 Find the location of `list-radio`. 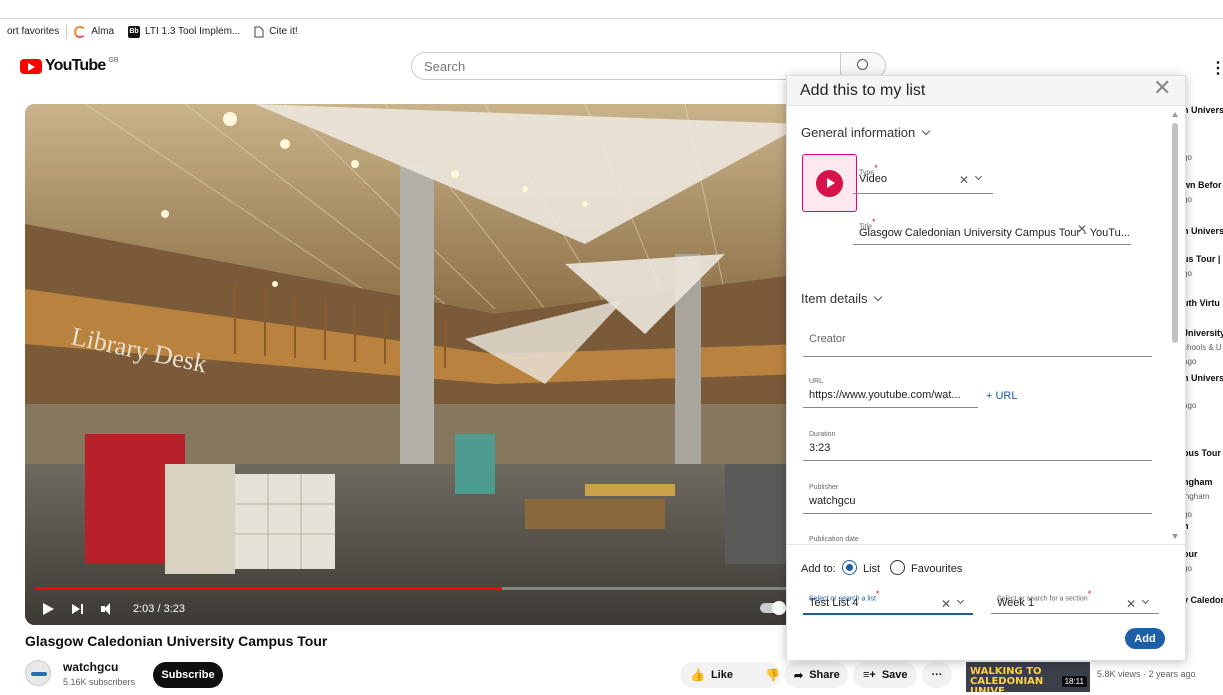

list-radio is located at coordinates (849, 567).